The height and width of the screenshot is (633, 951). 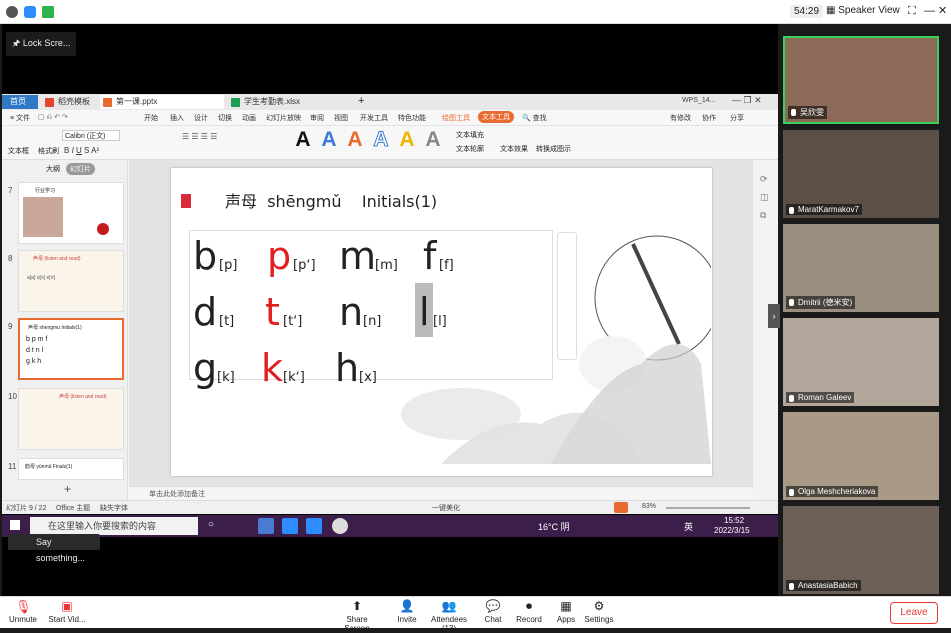 What do you see at coordinates (162, 102) in the screenshot?
I see `tab-pptx: 第一课.pptx` at bounding box center [162, 102].